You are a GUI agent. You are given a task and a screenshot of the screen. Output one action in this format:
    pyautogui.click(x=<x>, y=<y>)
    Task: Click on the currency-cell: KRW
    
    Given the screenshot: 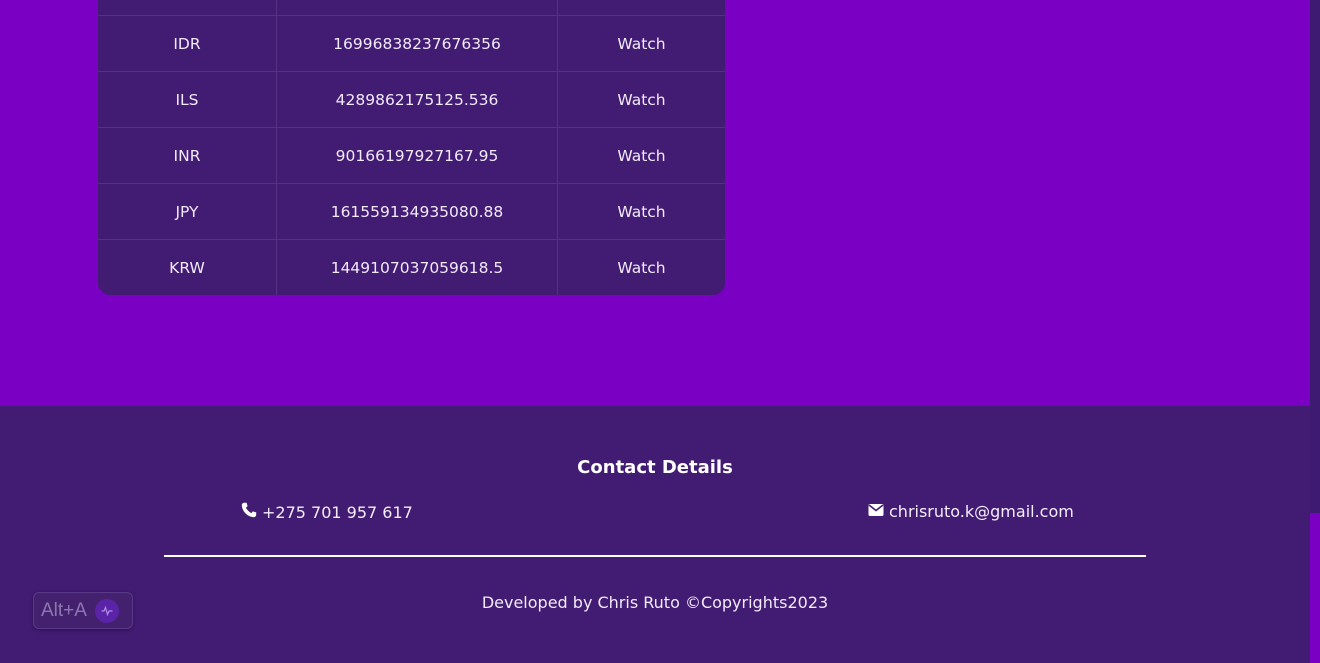 What is the action you would take?
    pyautogui.click(x=187, y=267)
    